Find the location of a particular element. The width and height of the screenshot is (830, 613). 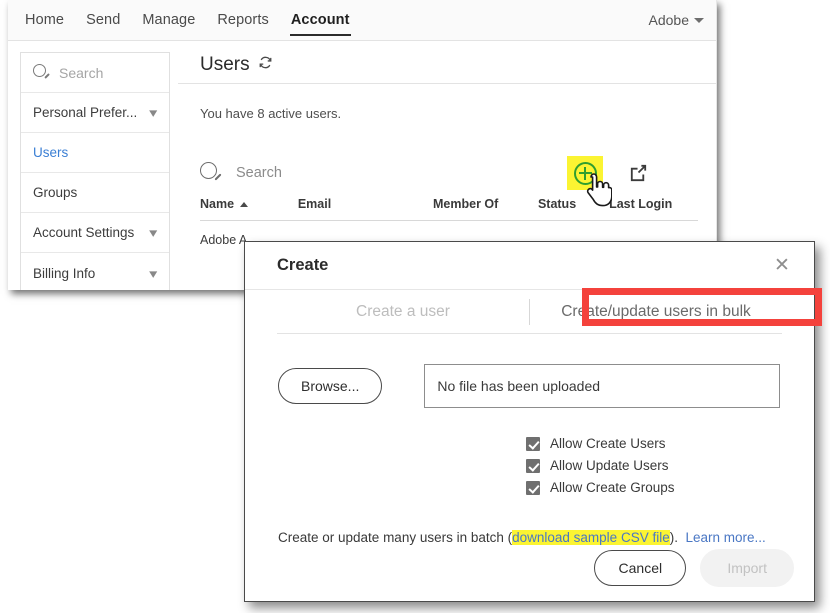

checkbox-allow-create-groups: Allow Create Groups is located at coordinates (670, 487).